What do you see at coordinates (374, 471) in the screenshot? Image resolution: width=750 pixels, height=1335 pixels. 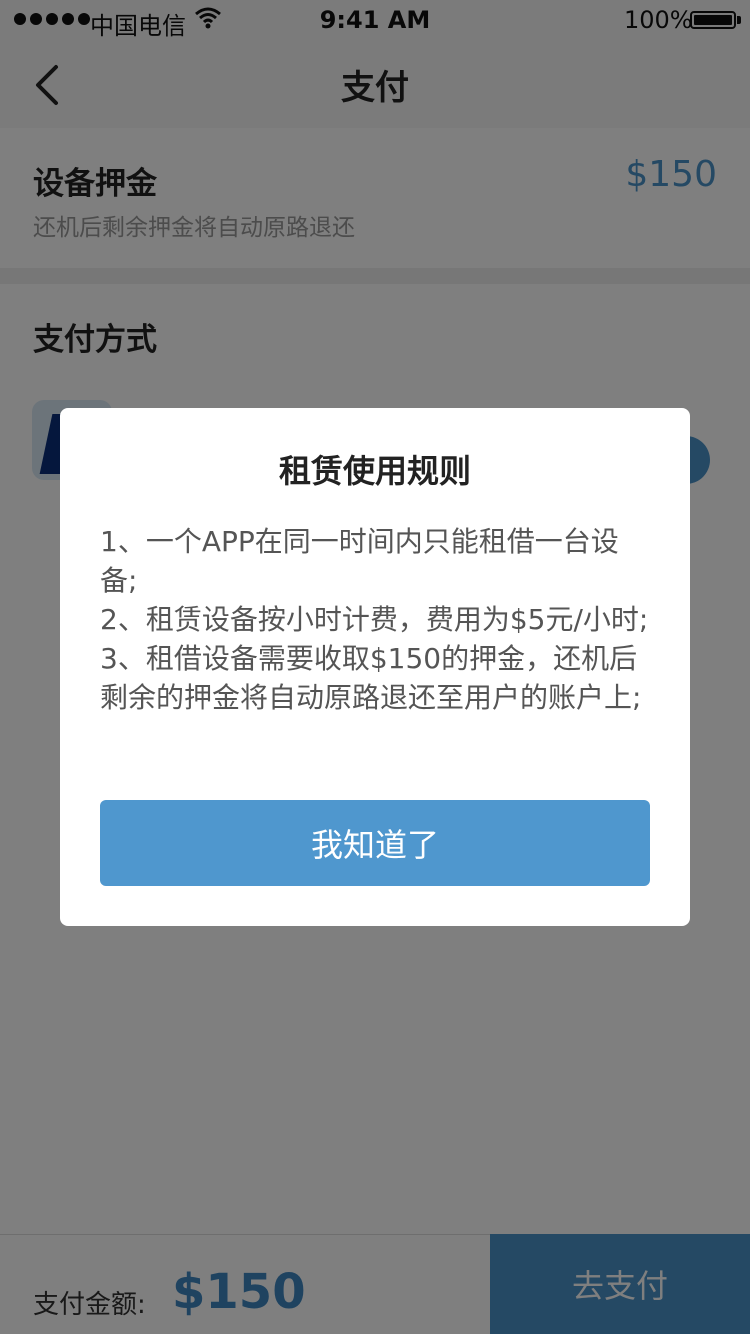 I see `modal-title: 租赁使用规则` at bounding box center [374, 471].